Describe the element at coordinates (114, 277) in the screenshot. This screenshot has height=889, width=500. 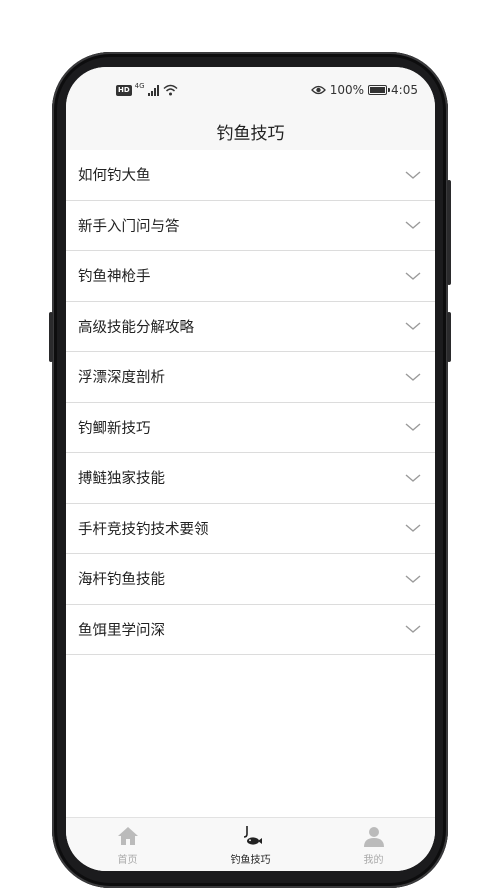
I see `list-item-label: 钓鱼神枪手` at that location.